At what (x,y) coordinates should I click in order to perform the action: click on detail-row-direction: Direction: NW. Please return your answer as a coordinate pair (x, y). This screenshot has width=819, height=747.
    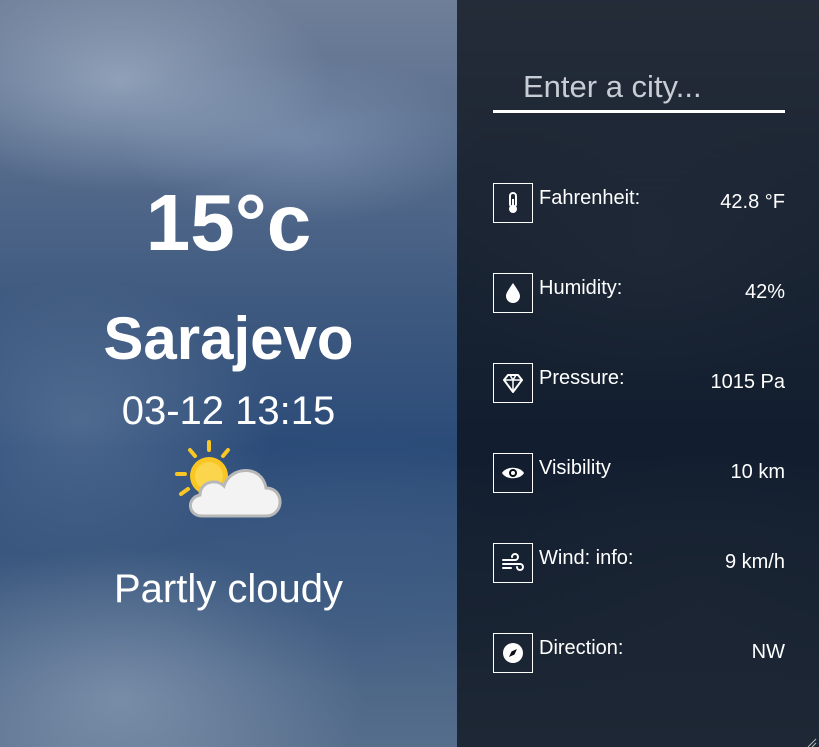
    Looking at the image, I should click on (639, 653).